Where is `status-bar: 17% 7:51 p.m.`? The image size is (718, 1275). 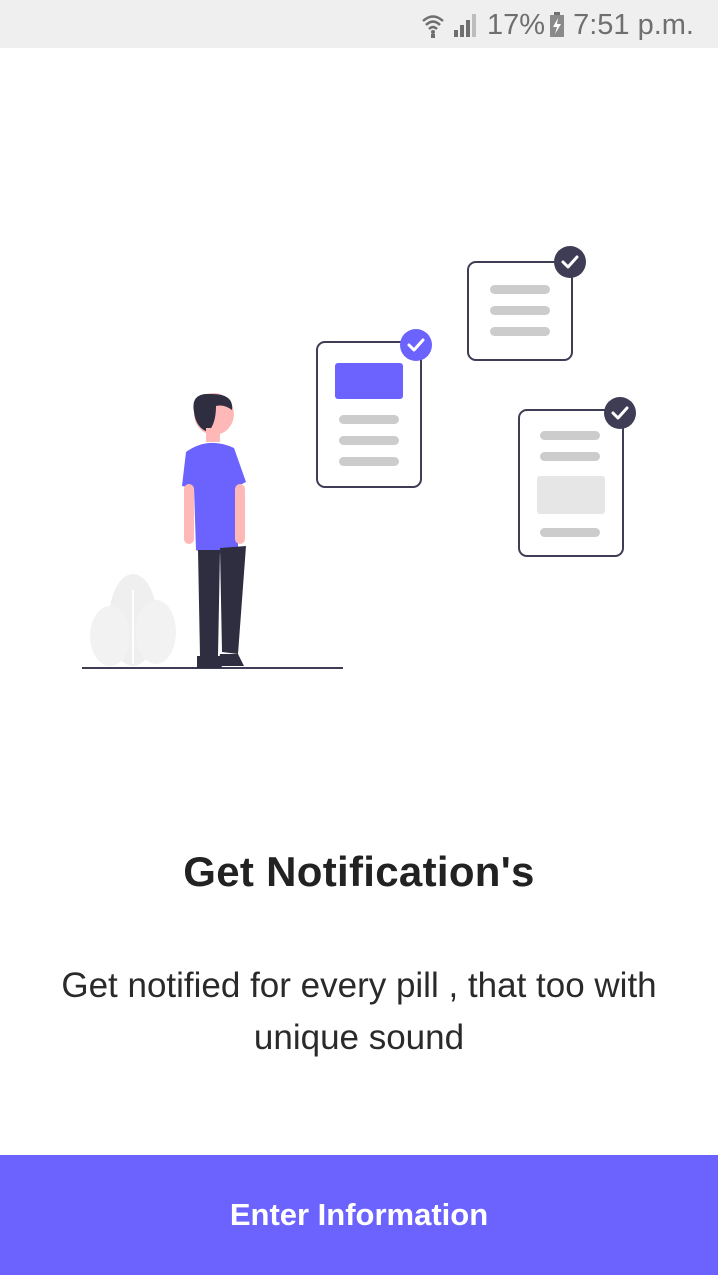 status-bar: 17% 7:51 p.m. is located at coordinates (359, 24).